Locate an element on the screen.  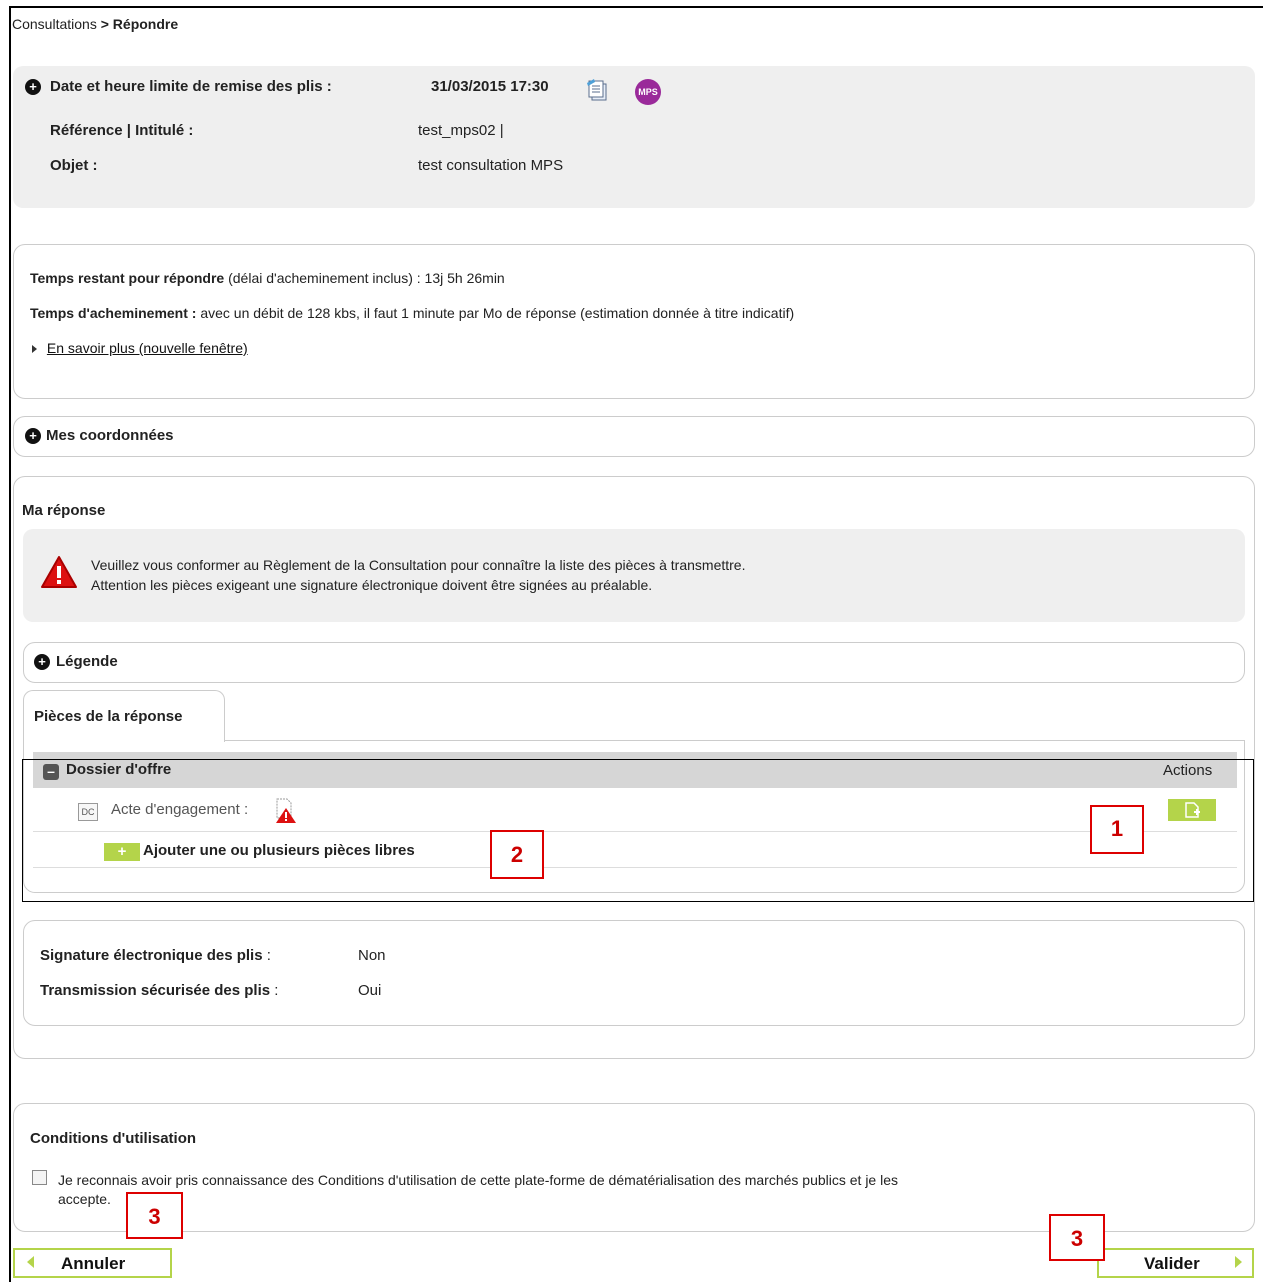
tab-pieces-reponse: Pièces de la réponse is located at coordinates (124, 716).